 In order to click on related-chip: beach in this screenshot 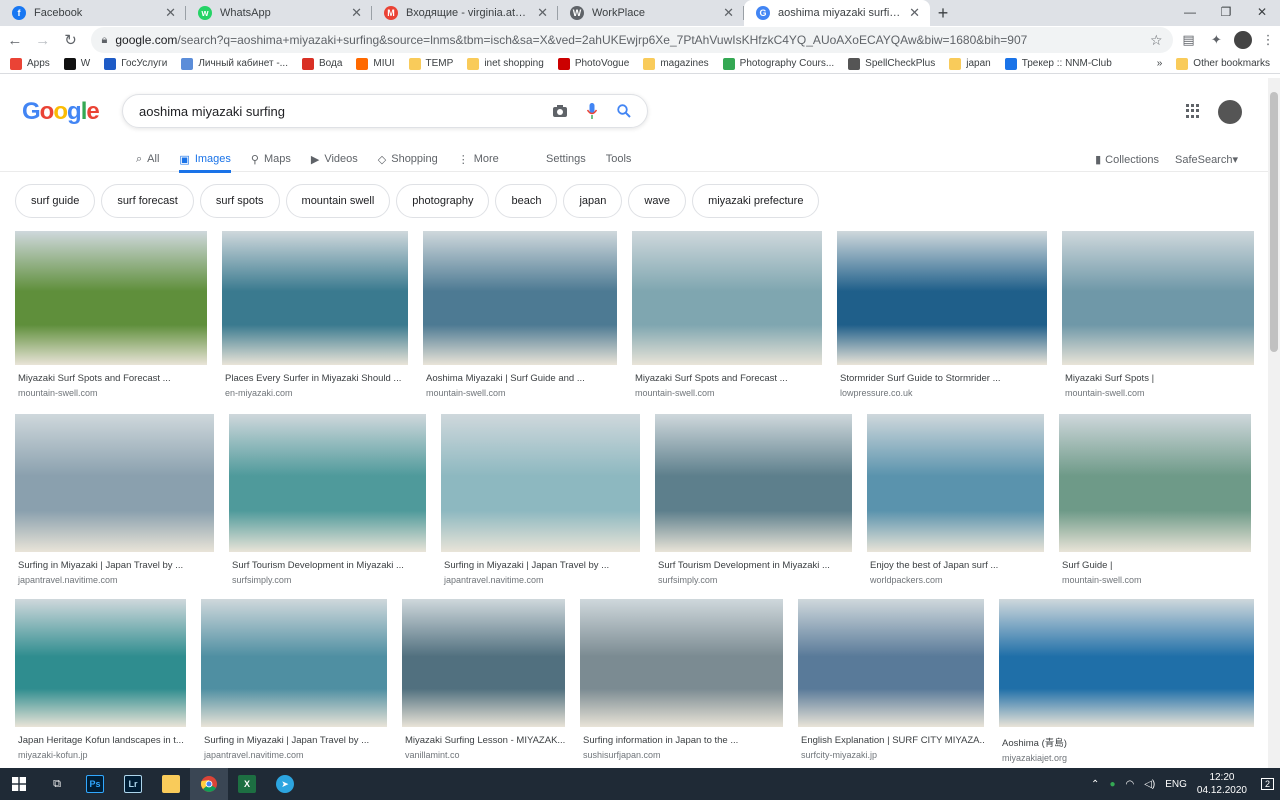, I will do `click(526, 201)`.